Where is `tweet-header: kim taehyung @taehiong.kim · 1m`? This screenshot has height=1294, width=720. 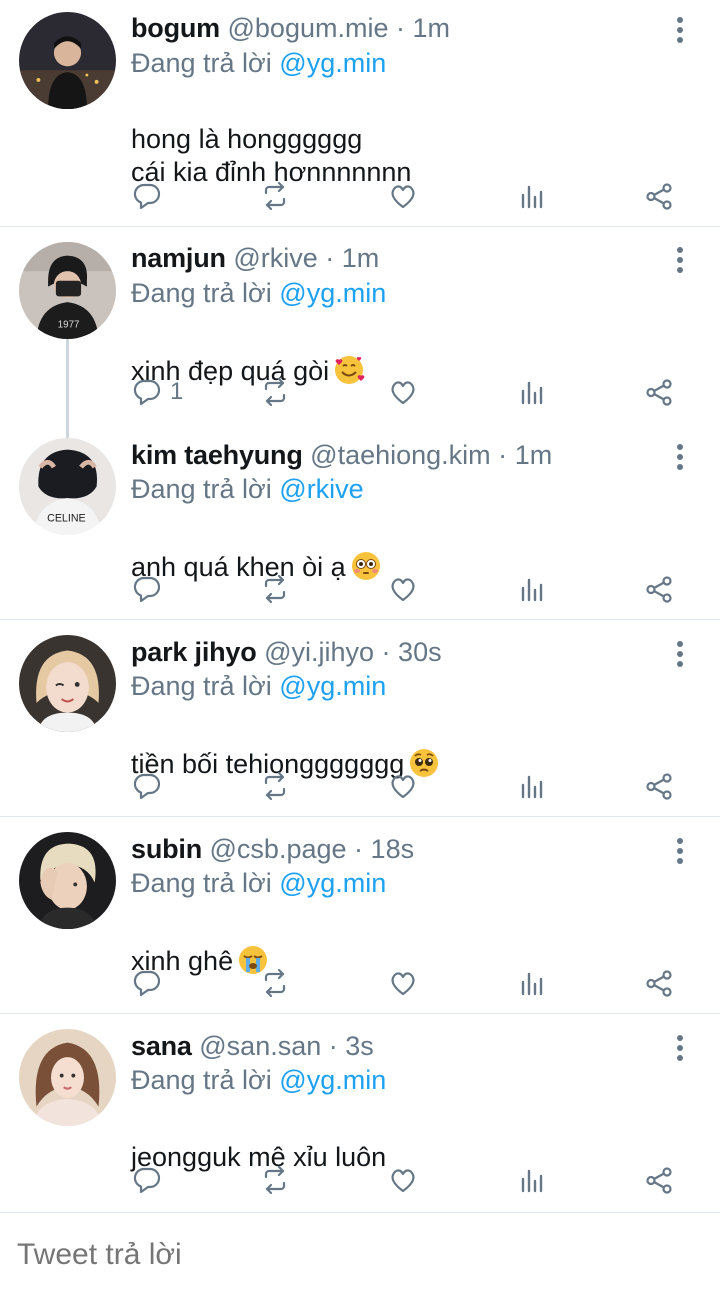 tweet-header: kim taehyung @taehiong.kim · 1m is located at coordinates (341, 455).